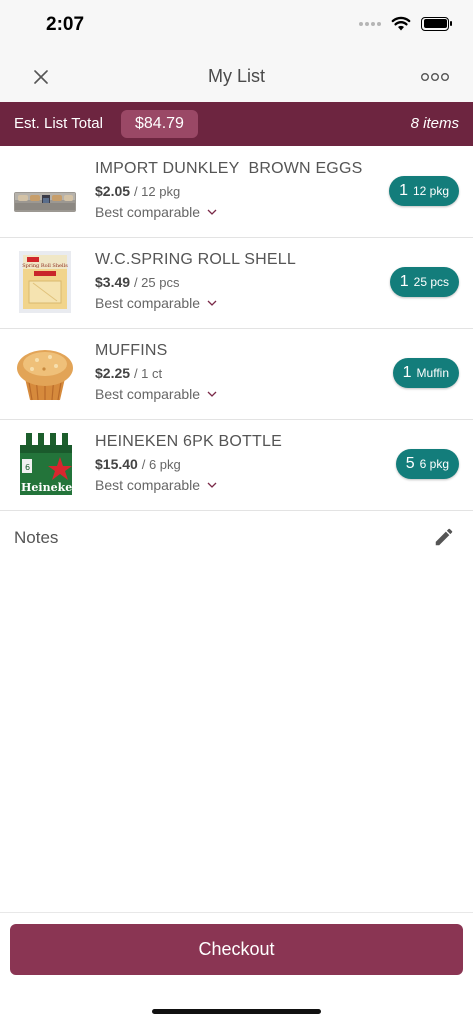 This screenshot has width=473, height=1024. Describe the element at coordinates (131, 350) in the screenshot. I see `item-name: MUFFINS` at that location.